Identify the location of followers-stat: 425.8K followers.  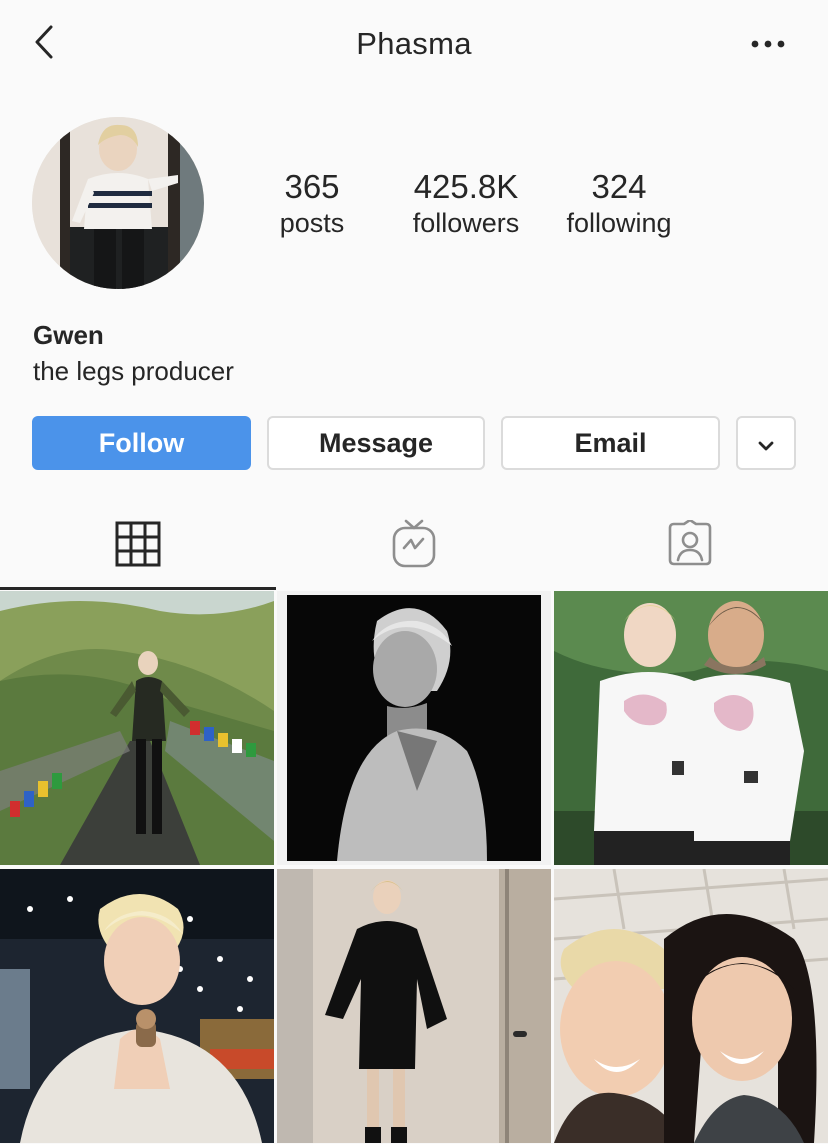
(466, 203).